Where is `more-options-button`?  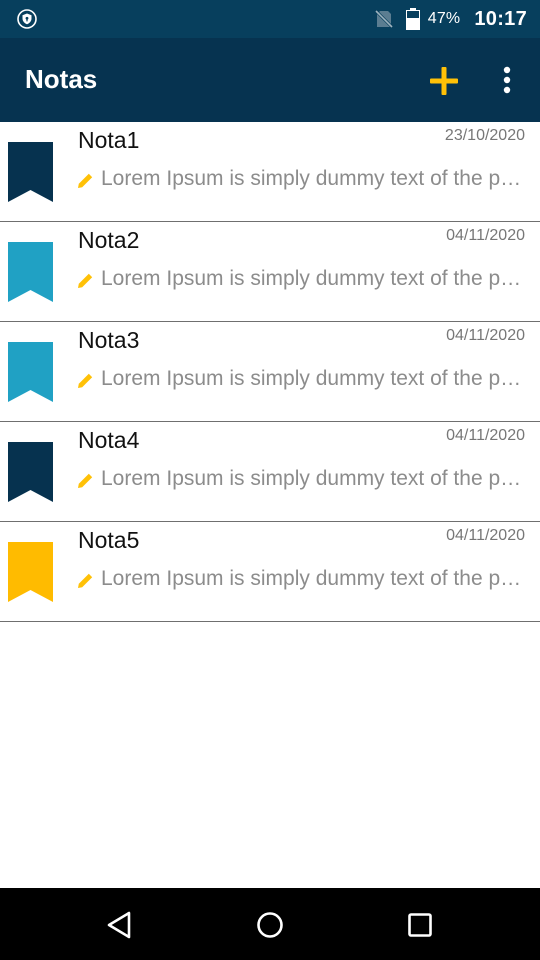
more-options-button is located at coordinates (507, 81).